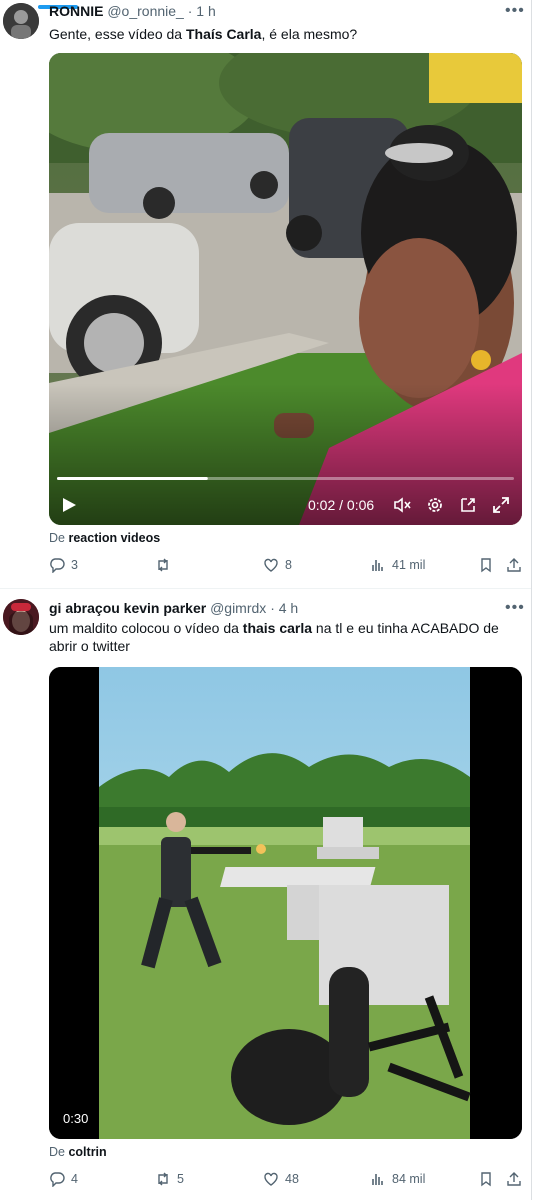 This screenshot has height=1200, width=541. Describe the element at coordinates (409, 1179) in the screenshot. I see `views-count: 84 mil` at that location.